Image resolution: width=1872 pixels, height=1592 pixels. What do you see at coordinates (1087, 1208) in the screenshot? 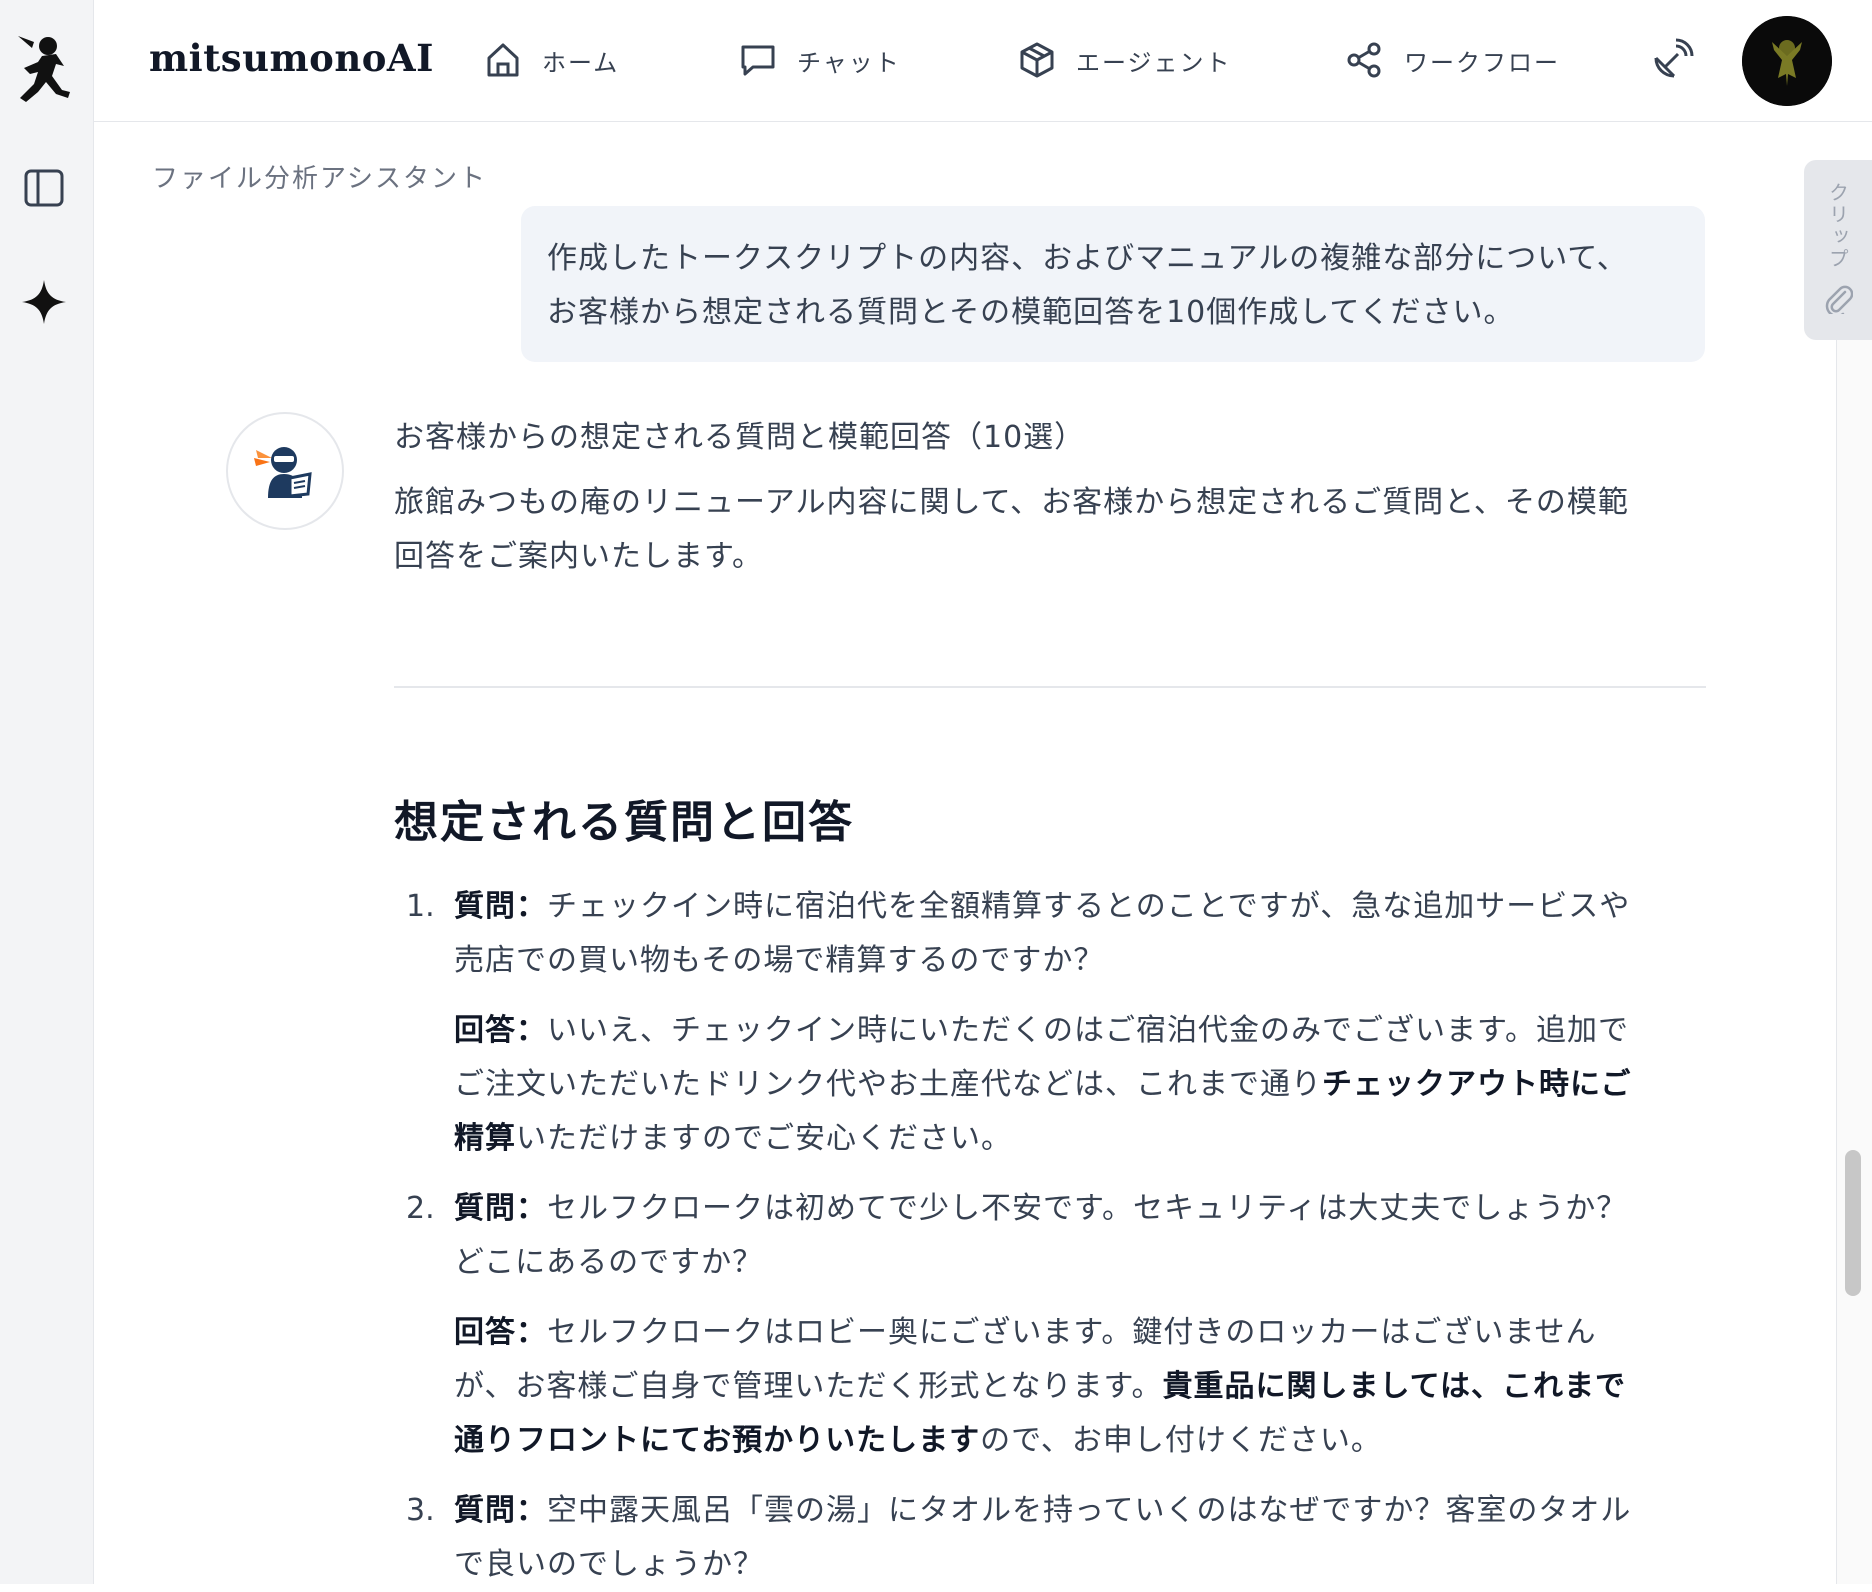
I see `question-text: セルフクロークは初めてで少し不安です。セキュリティは大丈夫でしょうか？` at bounding box center [1087, 1208].